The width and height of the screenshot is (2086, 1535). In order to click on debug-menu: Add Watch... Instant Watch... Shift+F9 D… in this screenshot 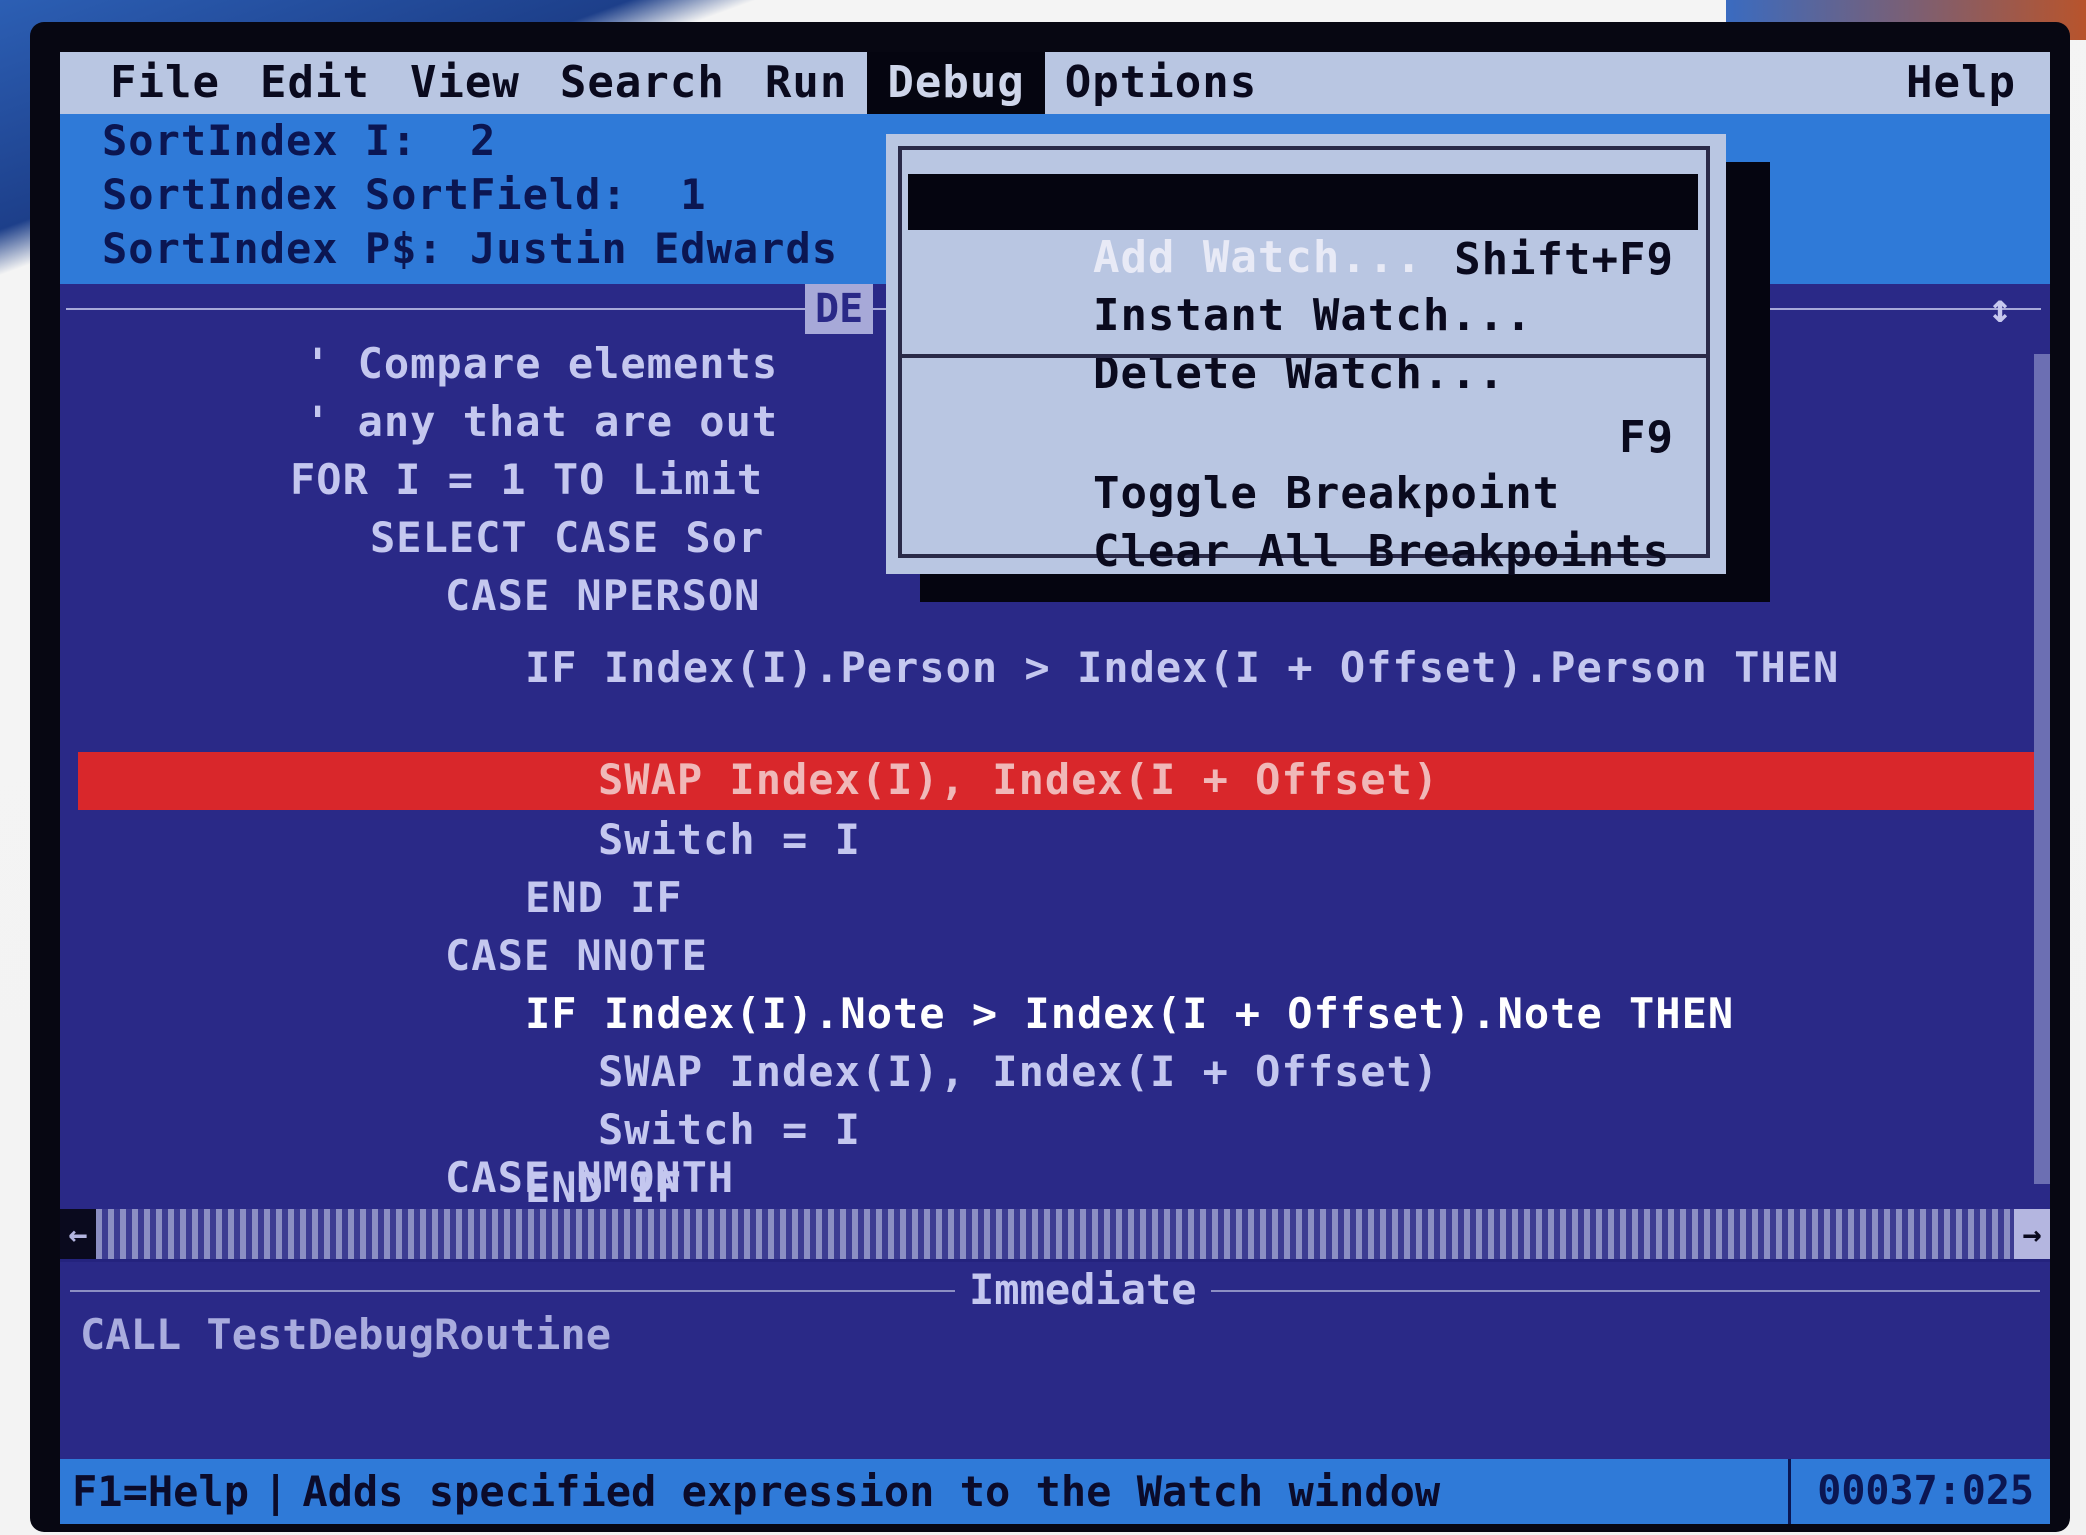, I will do `click(1306, 355)`.